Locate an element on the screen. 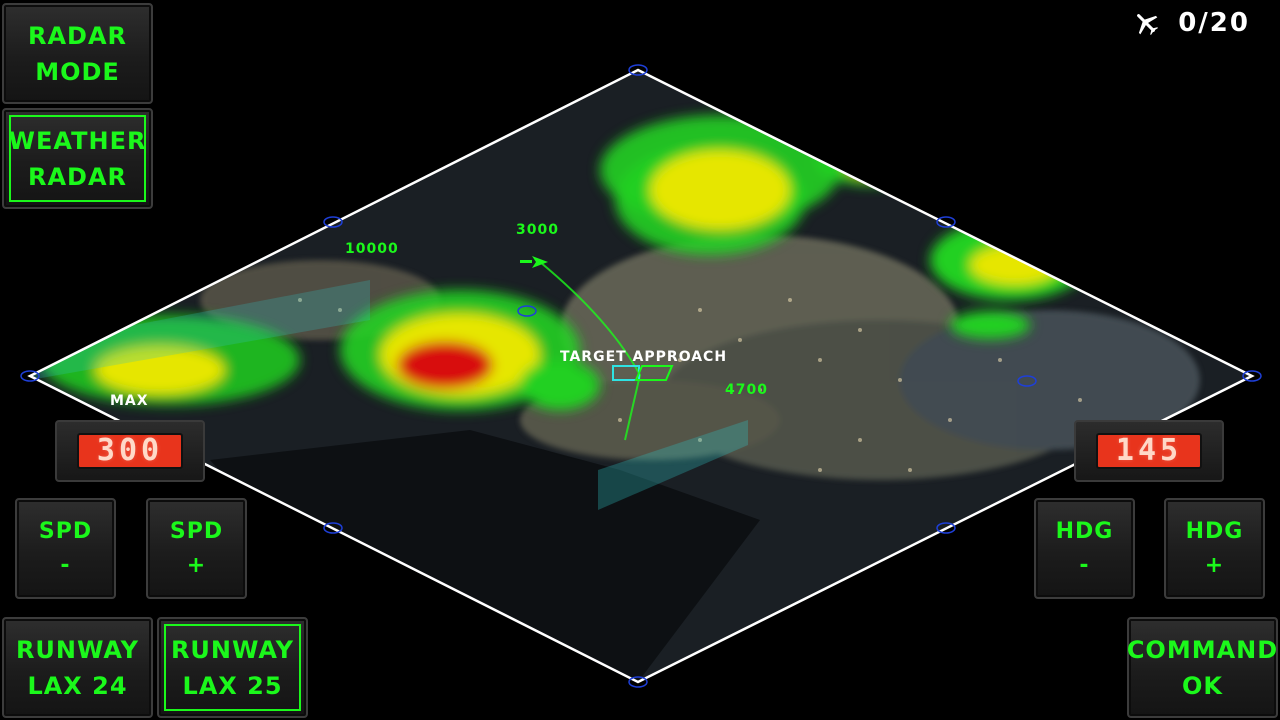 The image size is (1280, 720). runway-lax24-line1: RUNWAY is located at coordinates (77, 649).